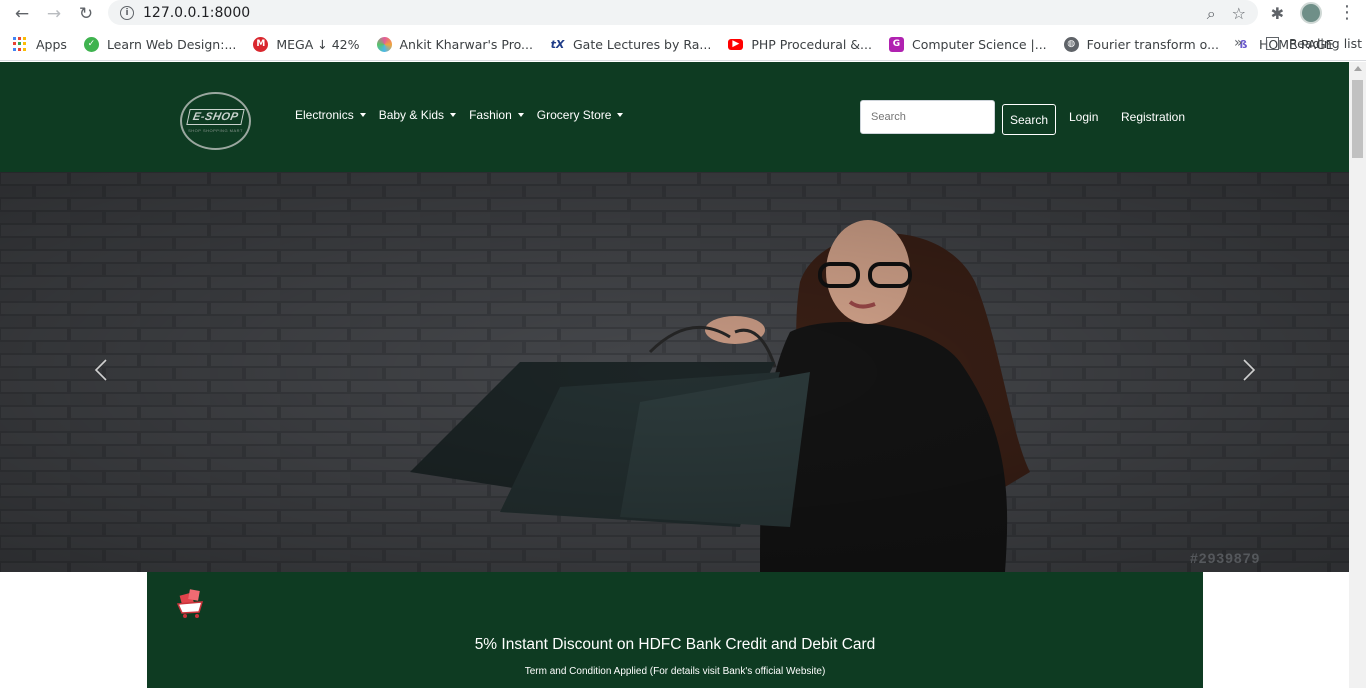 Image resolution: width=1366 pixels, height=688 pixels. Describe the element at coordinates (20, 44) in the screenshot. I see `apps-grid-icon` at that location.